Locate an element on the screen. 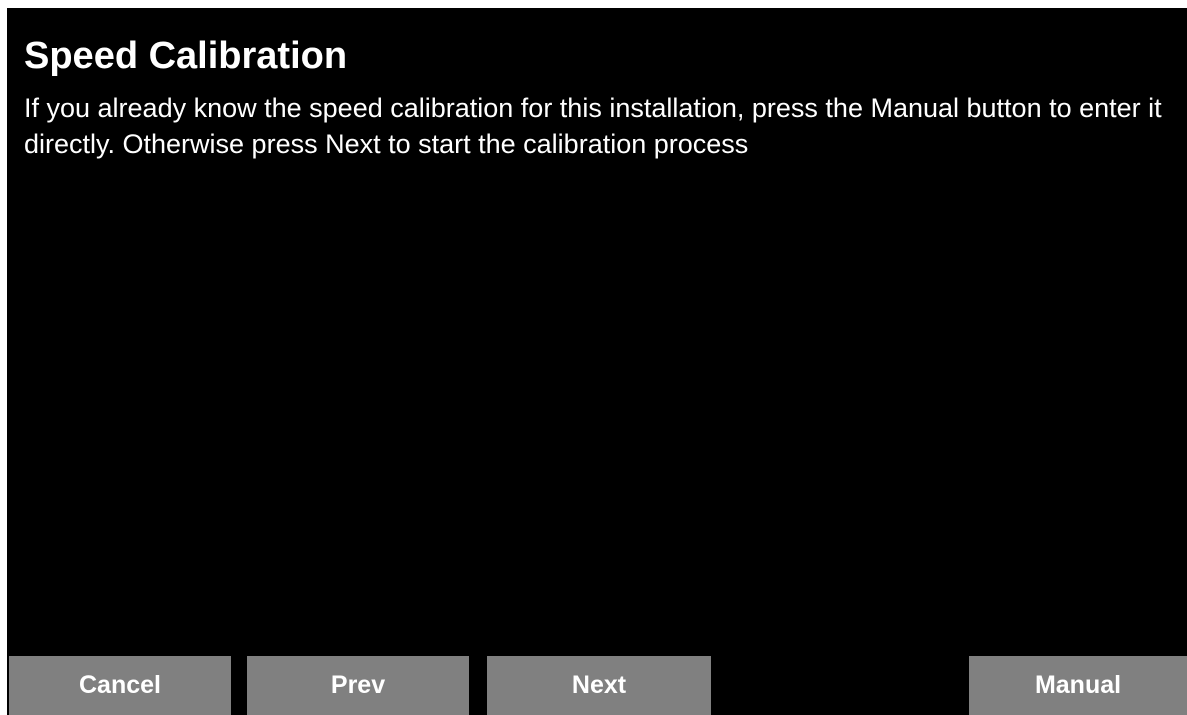  prev-button: Prev is located at coordinates (358, 685).